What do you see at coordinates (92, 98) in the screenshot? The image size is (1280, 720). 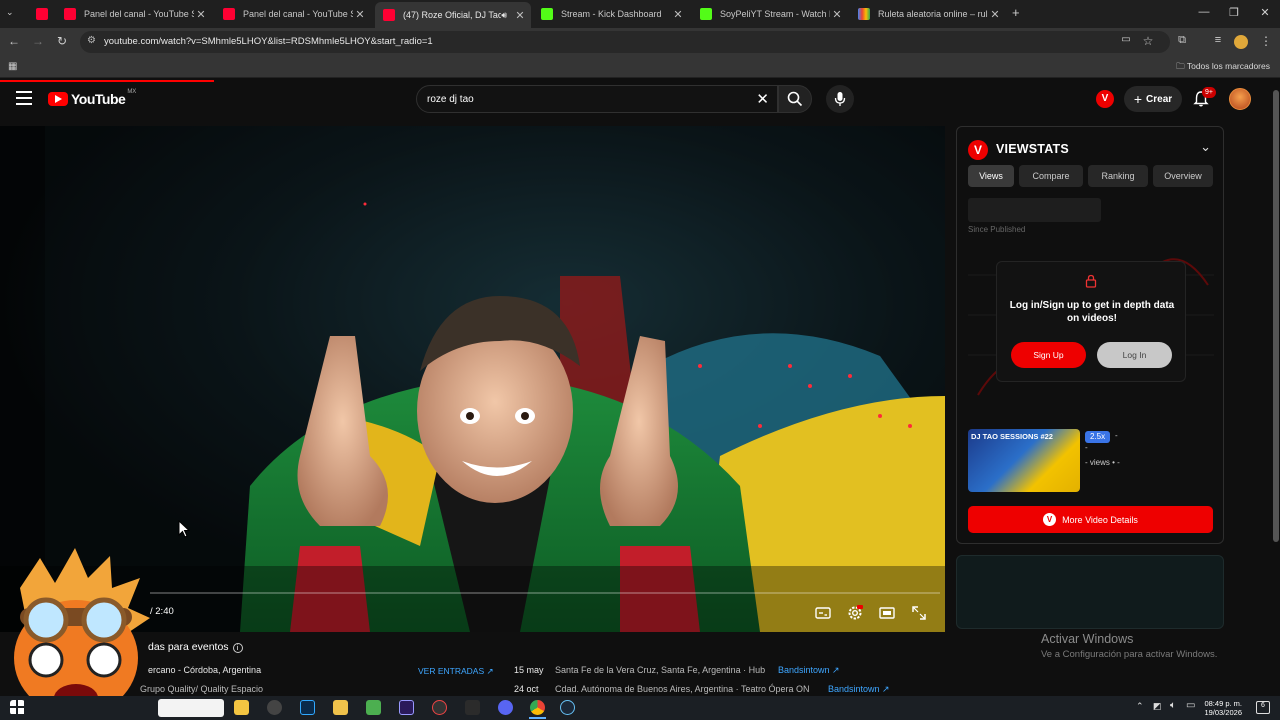 I see `youtube-logo: YouTube MX` at bounding box center [92, 98].